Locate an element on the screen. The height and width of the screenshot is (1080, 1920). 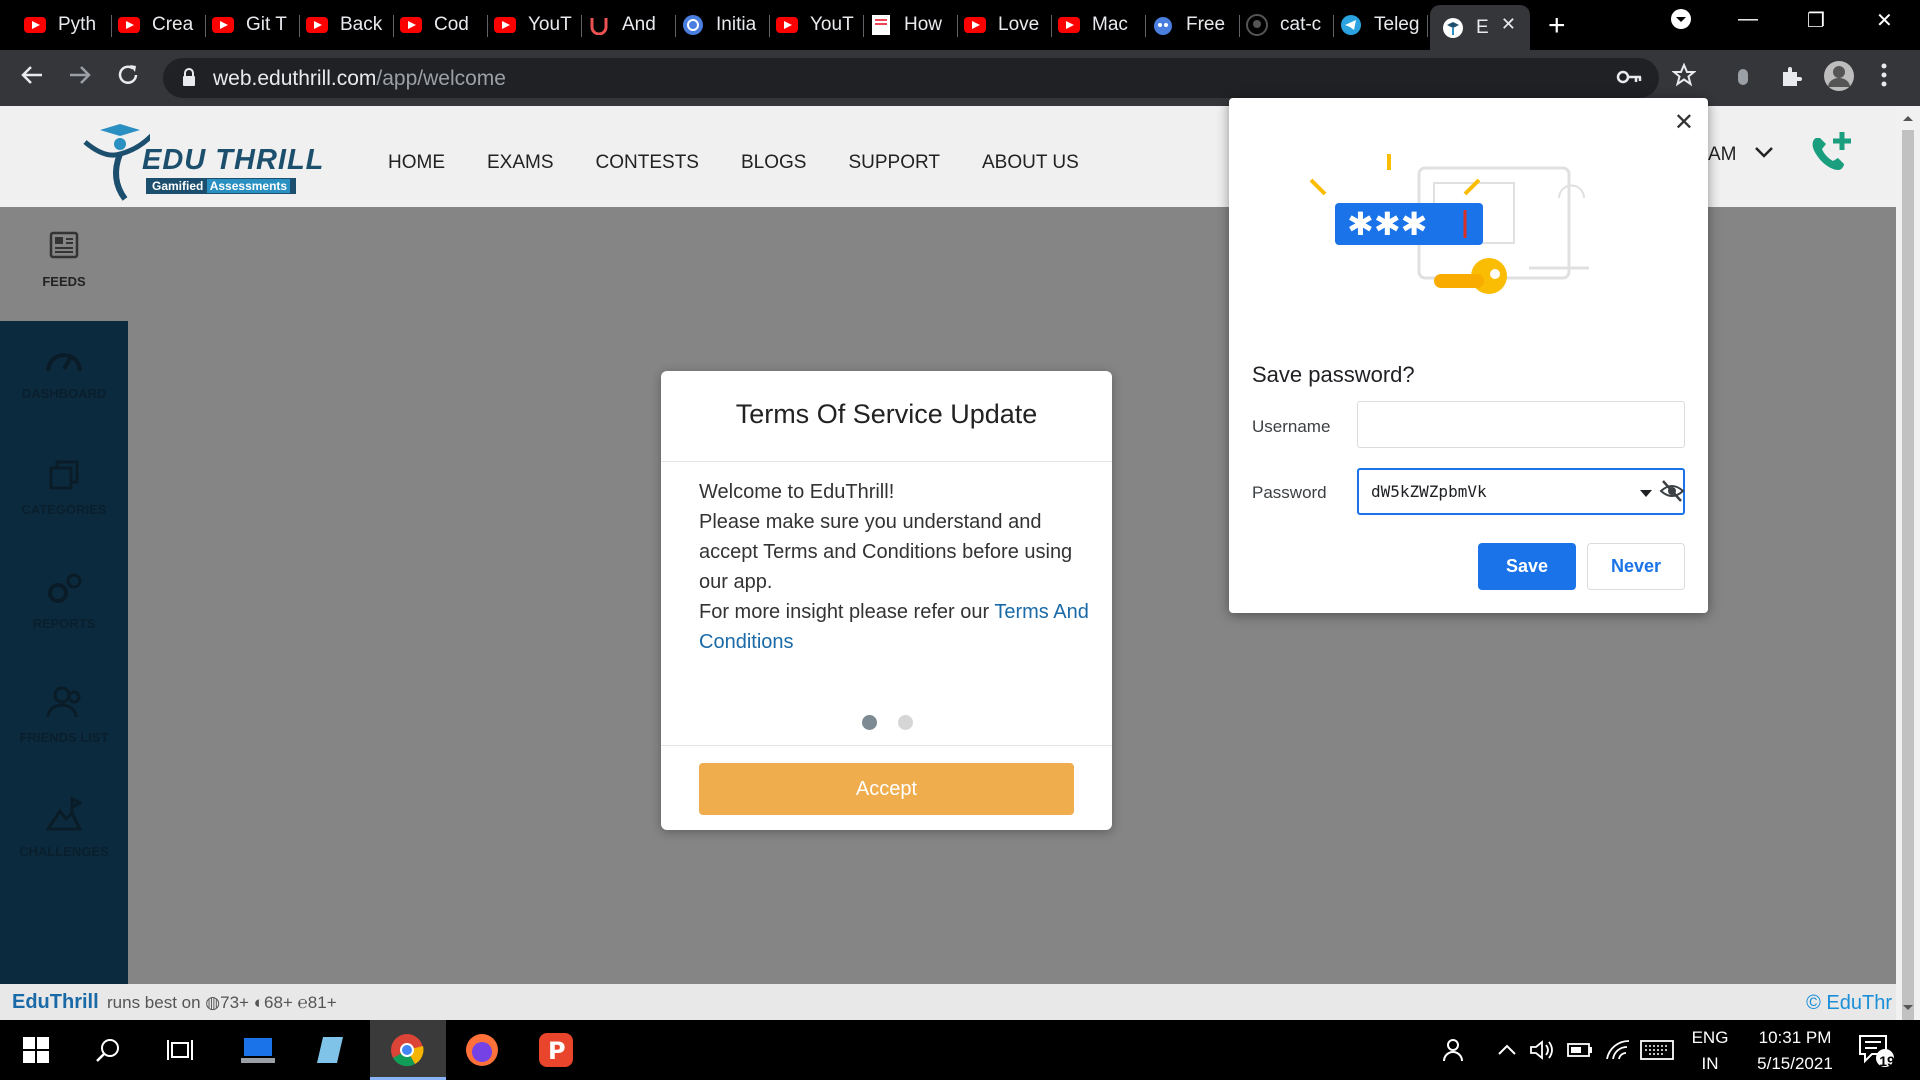
minimize-button: — is located at coordinates (1748, 19).